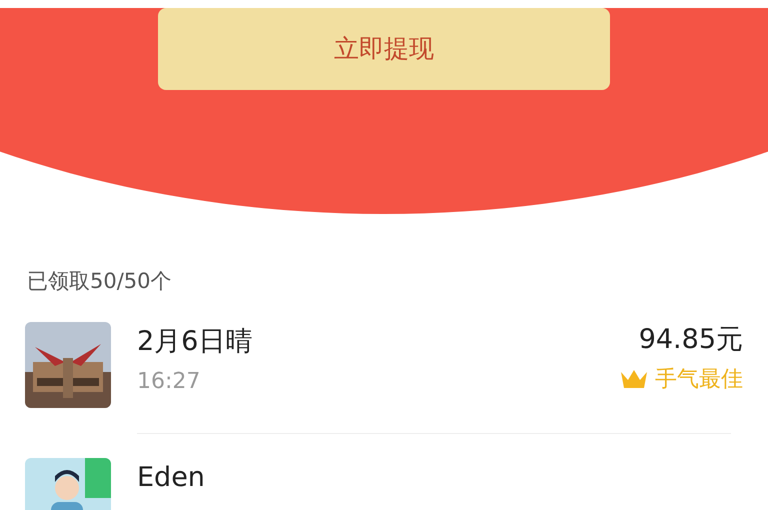  What do you see at coordinates (634, 379) in the screenshot?
I see `crown-icon` at bounding box center [634, 379].